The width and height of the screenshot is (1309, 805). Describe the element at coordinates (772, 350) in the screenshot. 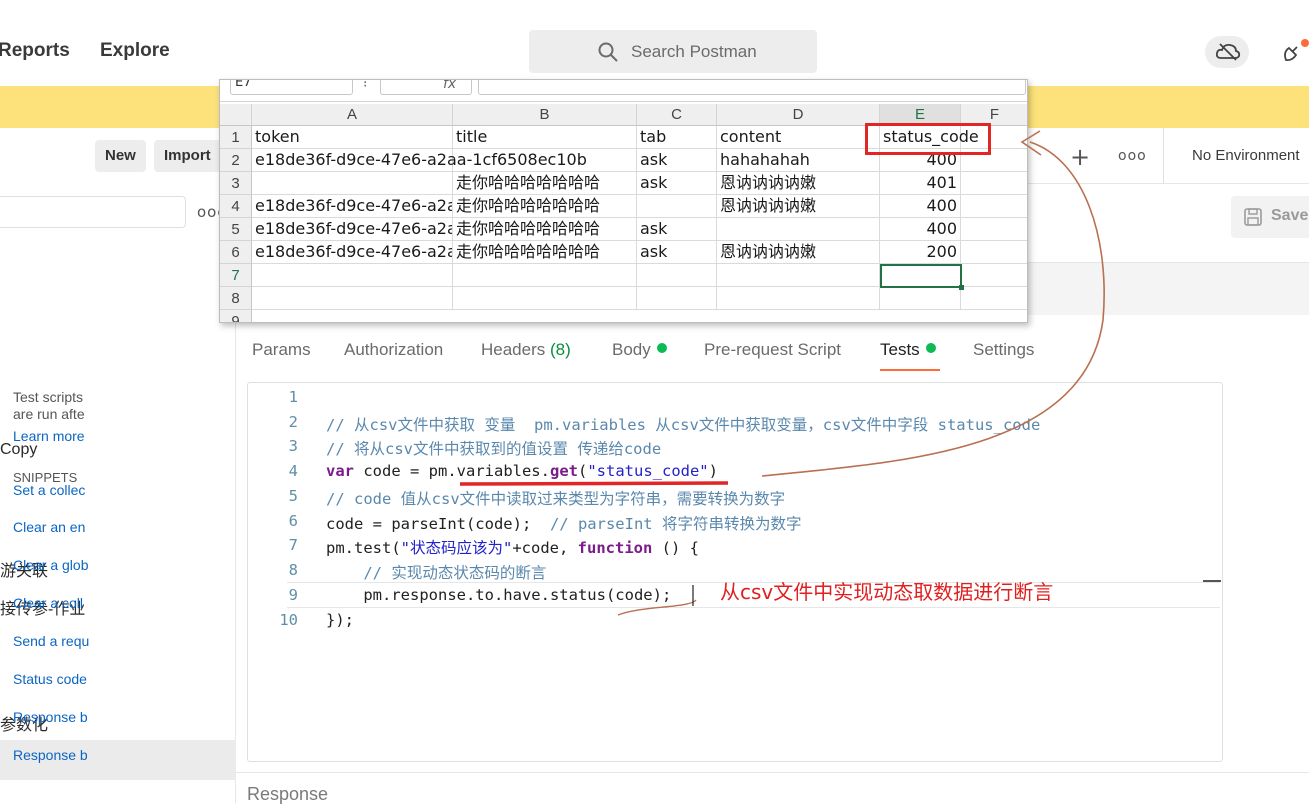

I see `tab-pre-request-script: Pre-request Script` at that location.